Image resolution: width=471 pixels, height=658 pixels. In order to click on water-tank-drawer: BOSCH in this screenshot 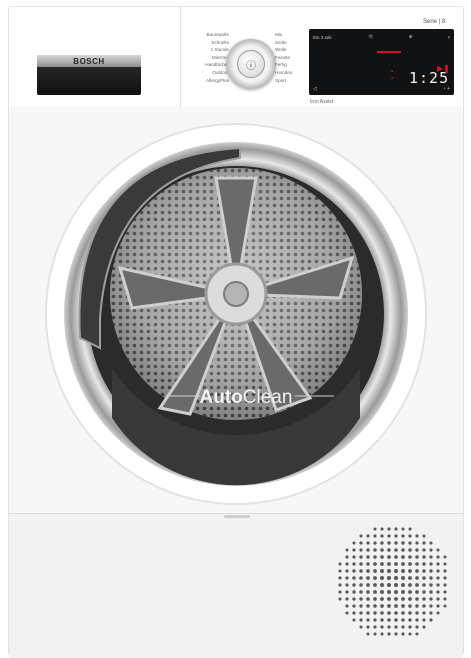, I will do `click(95, 57)`.